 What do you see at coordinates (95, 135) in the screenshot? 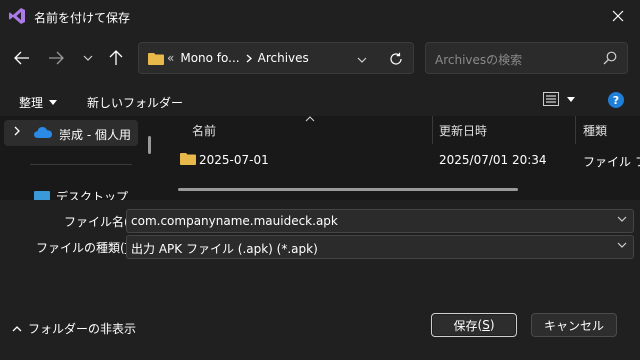
I see `nav-item-label: 崇成 - 個人用` at bounding box center [95, 135].